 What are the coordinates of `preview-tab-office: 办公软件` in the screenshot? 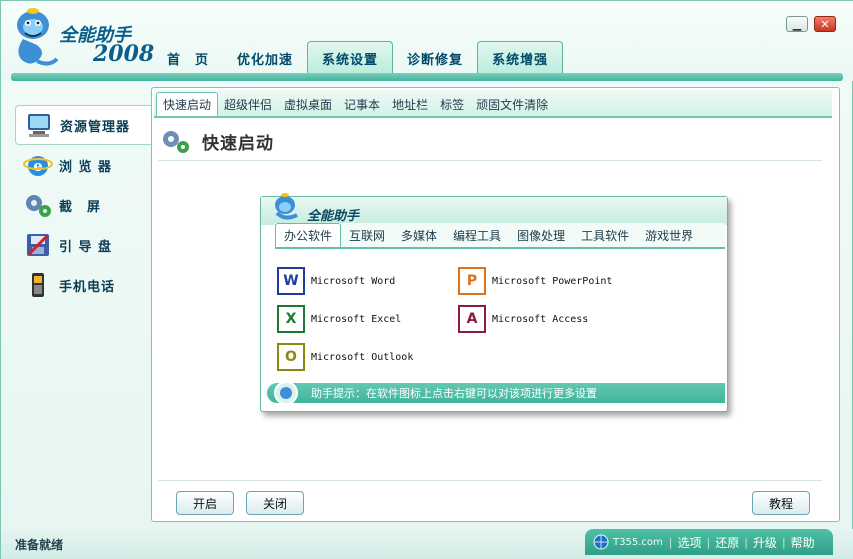 It's located at (308, 235).